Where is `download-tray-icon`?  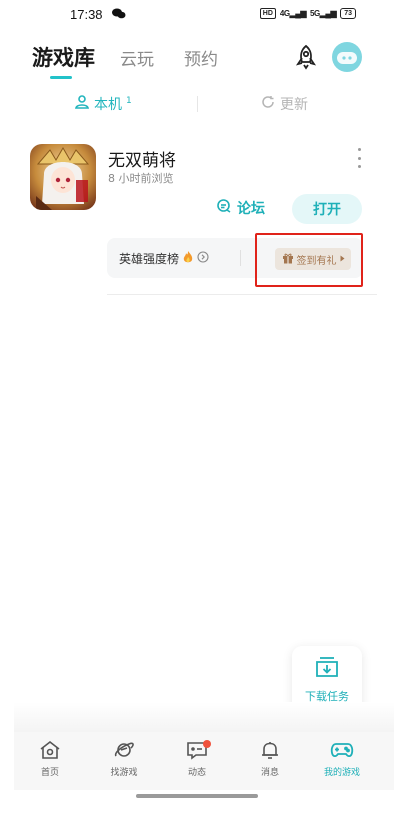 download-tray-icon is located at coordinates (327, 669).